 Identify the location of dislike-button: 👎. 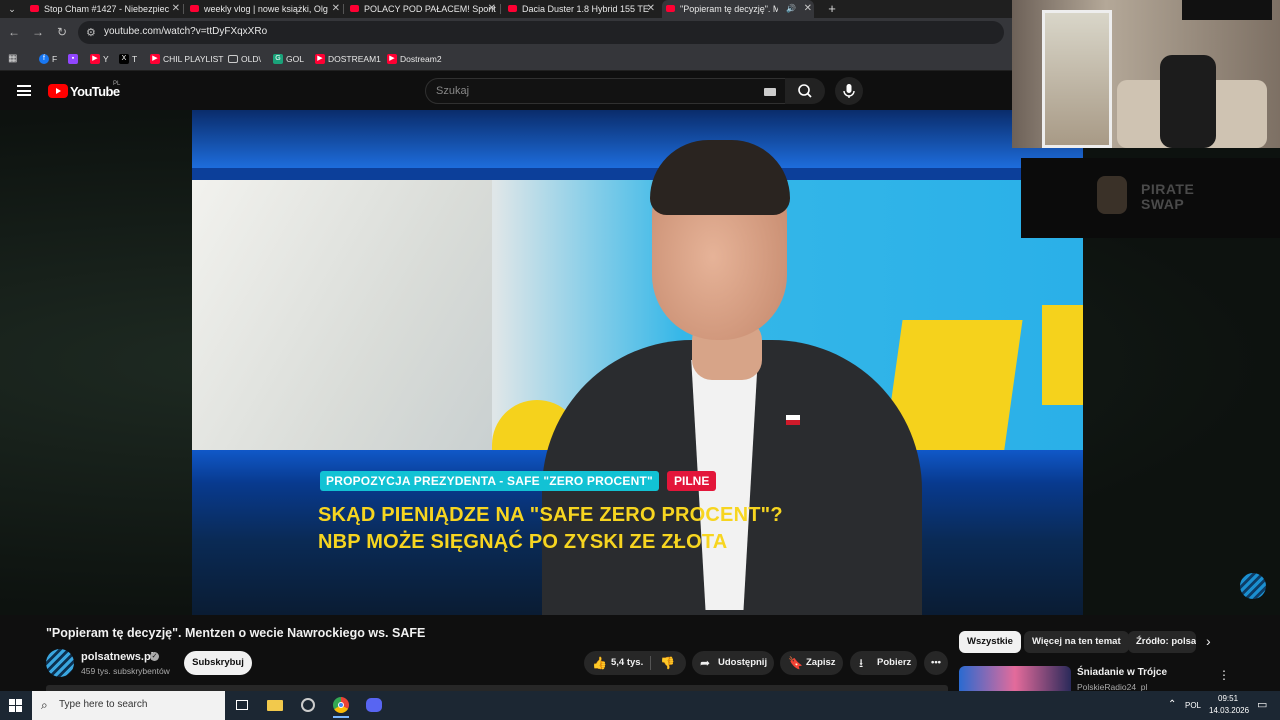
(668, 663).